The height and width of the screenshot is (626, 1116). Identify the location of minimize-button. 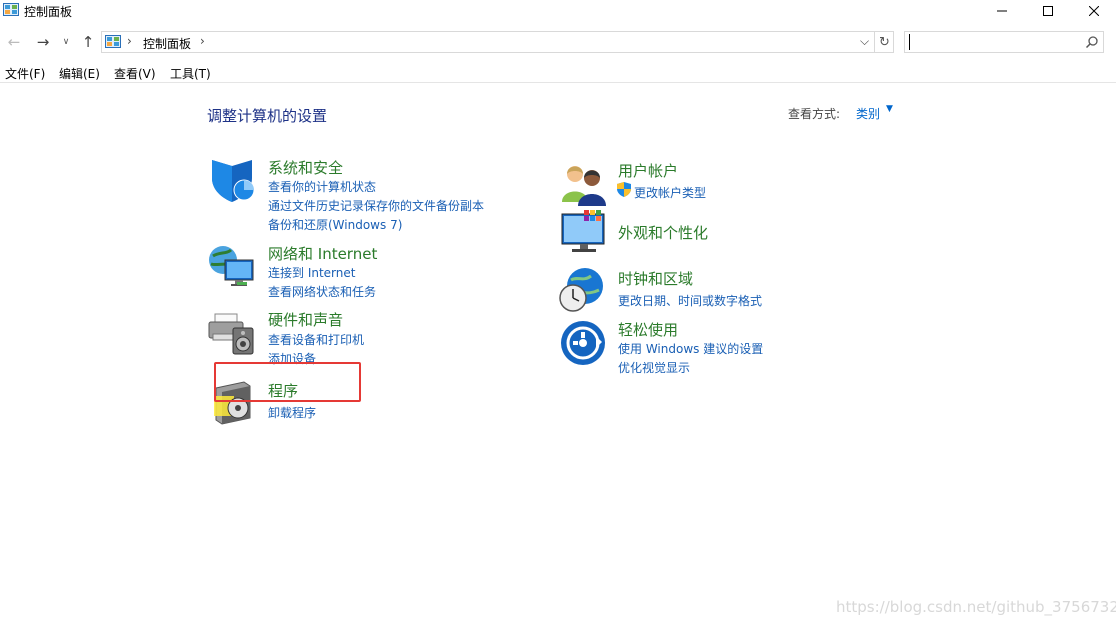
(1002, 11).